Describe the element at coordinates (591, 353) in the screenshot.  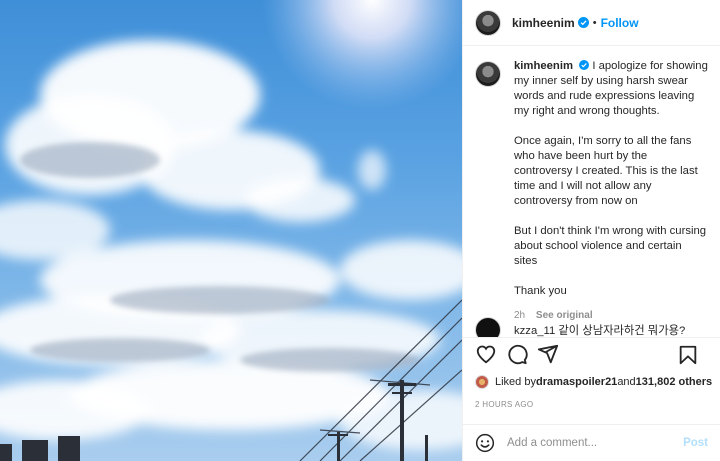
I see `action-bar` at that location.